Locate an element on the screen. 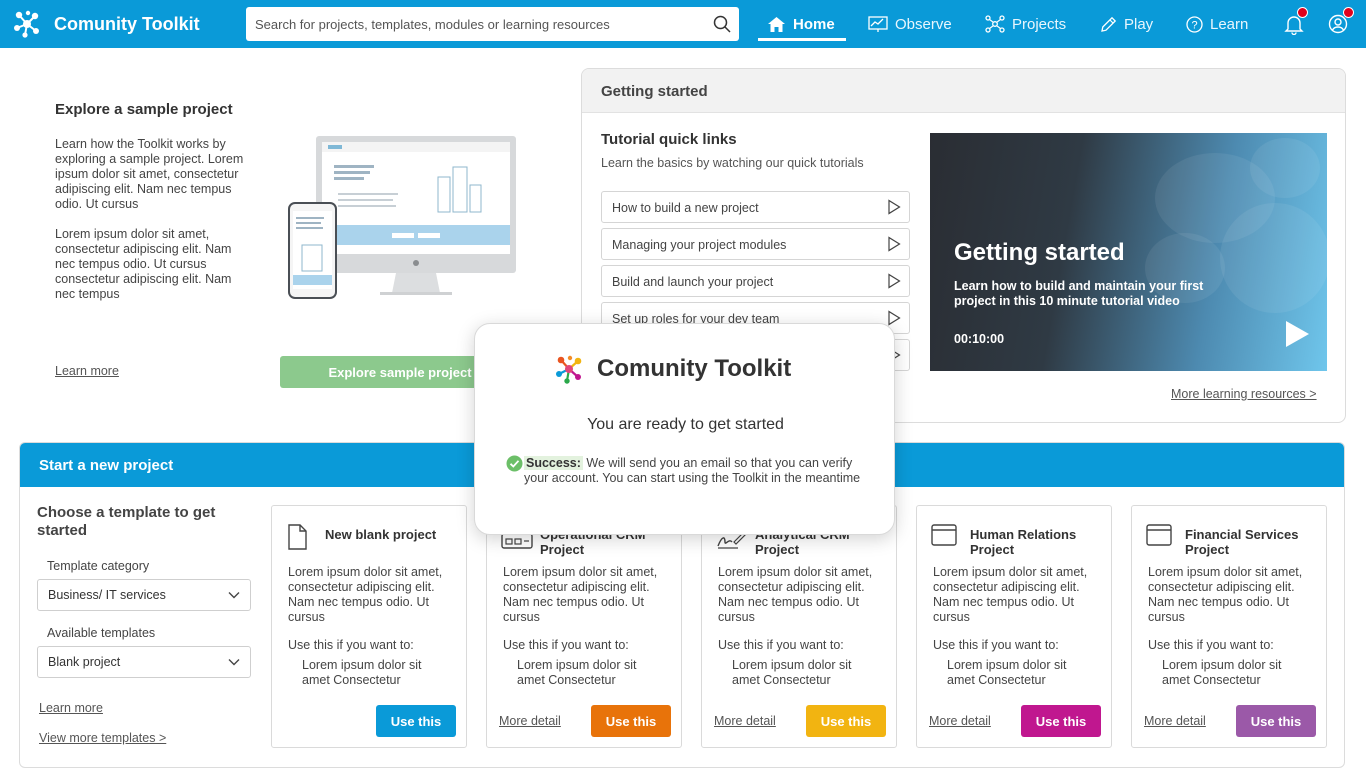 This screenshot has height=768, width=1366. video-duration: 00:10:00 is located at coordinates (979, 339).